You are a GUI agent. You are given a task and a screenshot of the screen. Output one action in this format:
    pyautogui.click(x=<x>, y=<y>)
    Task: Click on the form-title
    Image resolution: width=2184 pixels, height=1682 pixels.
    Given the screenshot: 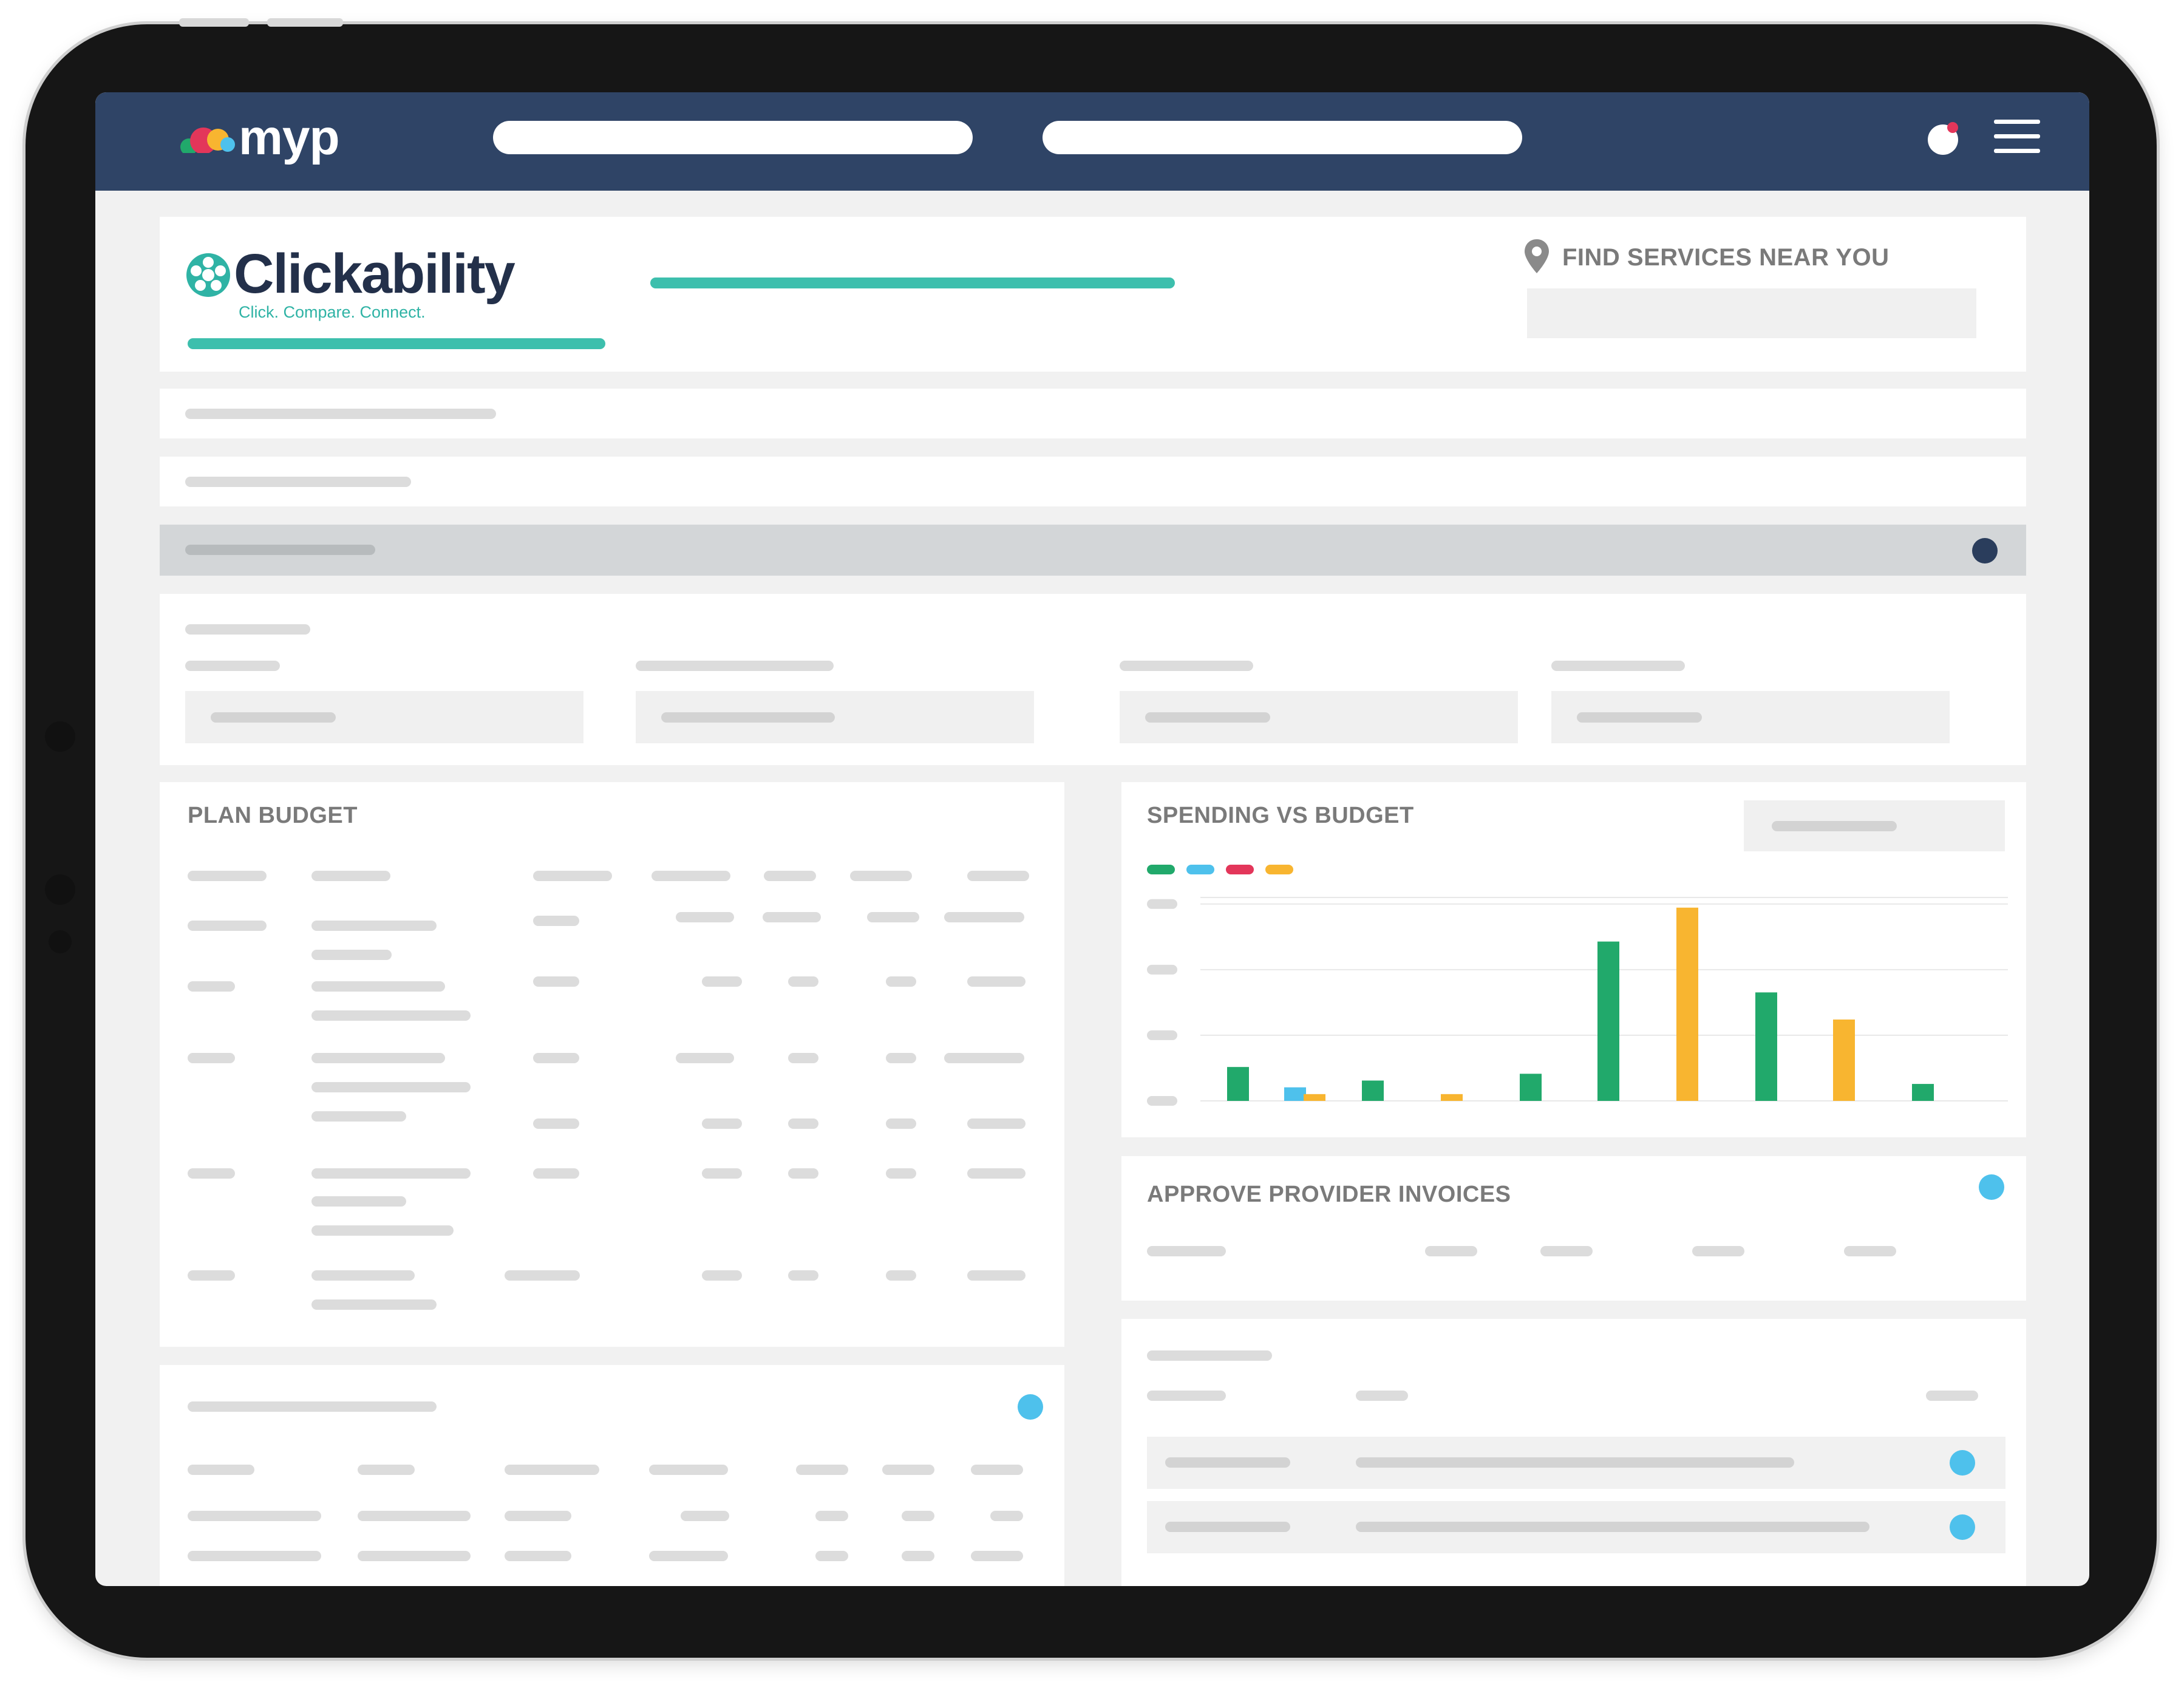 What is the action you would take?
    pyautogui.click(x=247, y=629)
    